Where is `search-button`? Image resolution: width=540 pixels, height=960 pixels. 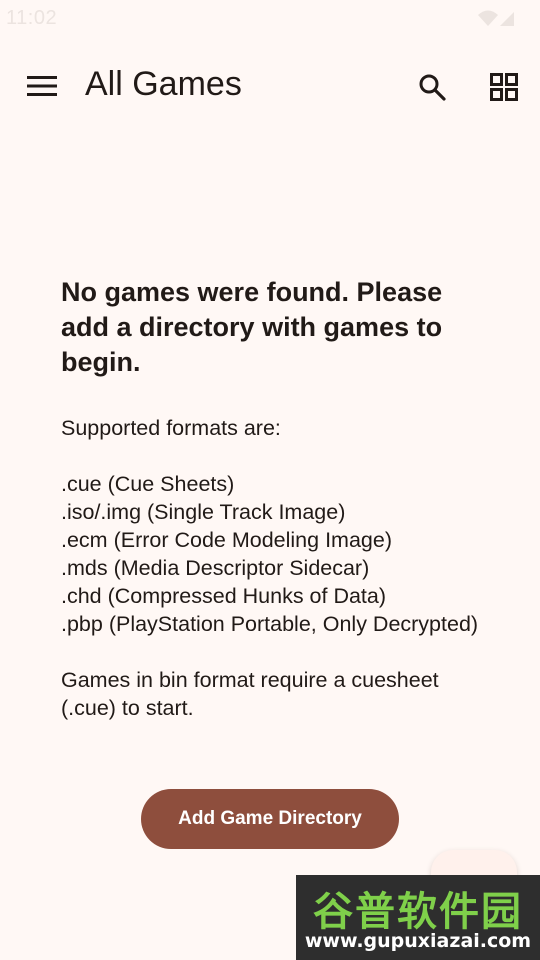 search-button is located at coordinates (432, 87).